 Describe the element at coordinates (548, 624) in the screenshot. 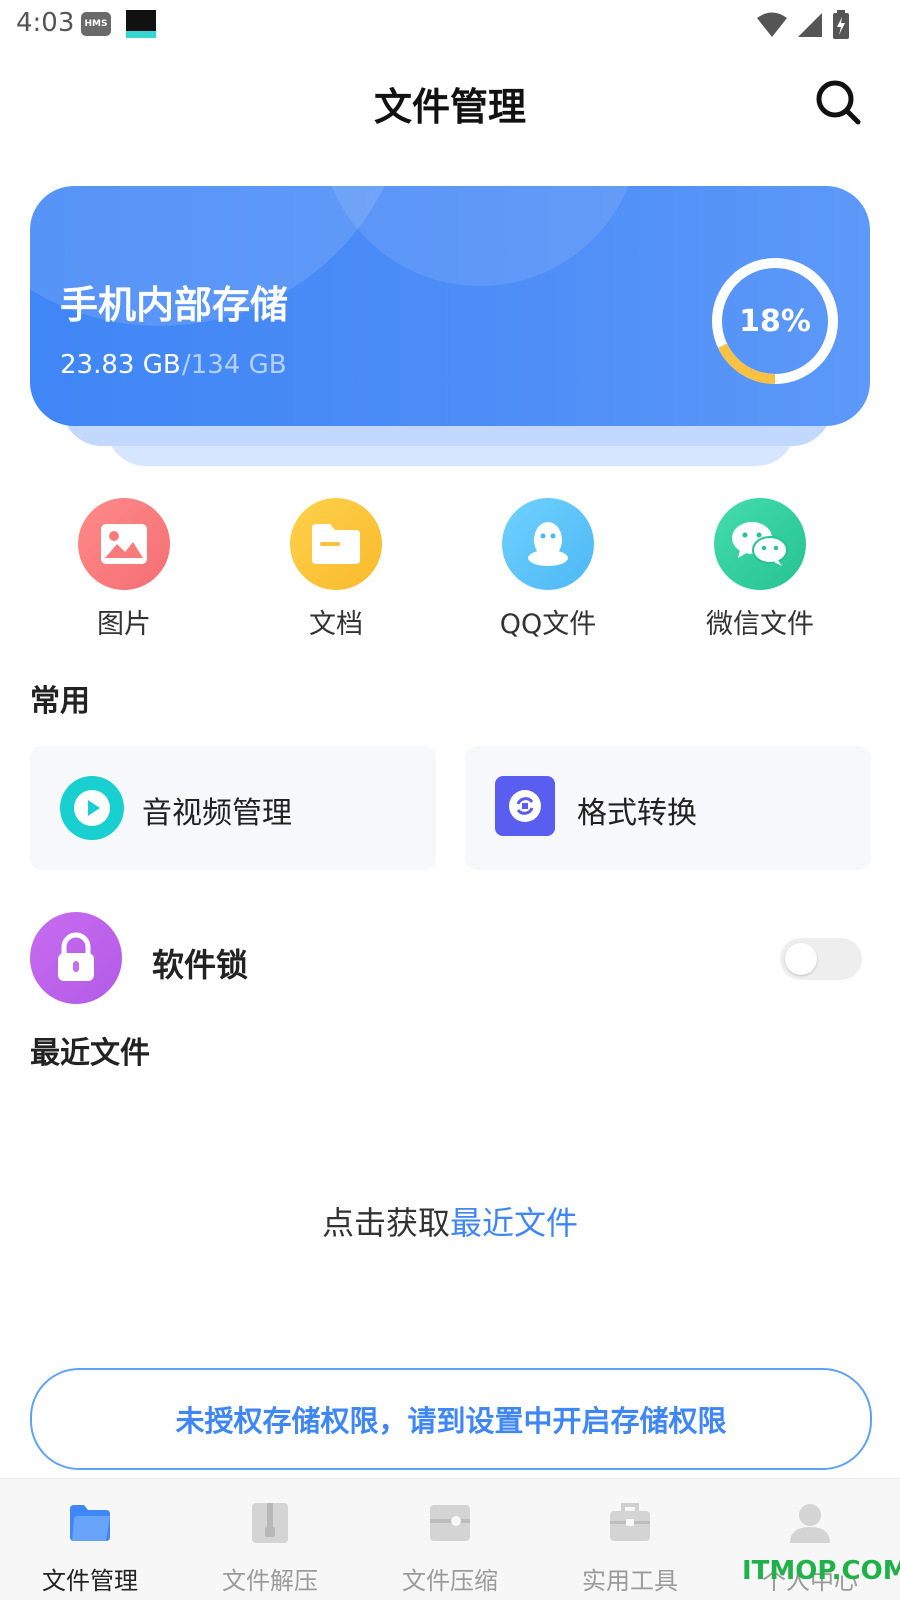

I see `category-label: QQ文件` at that location.